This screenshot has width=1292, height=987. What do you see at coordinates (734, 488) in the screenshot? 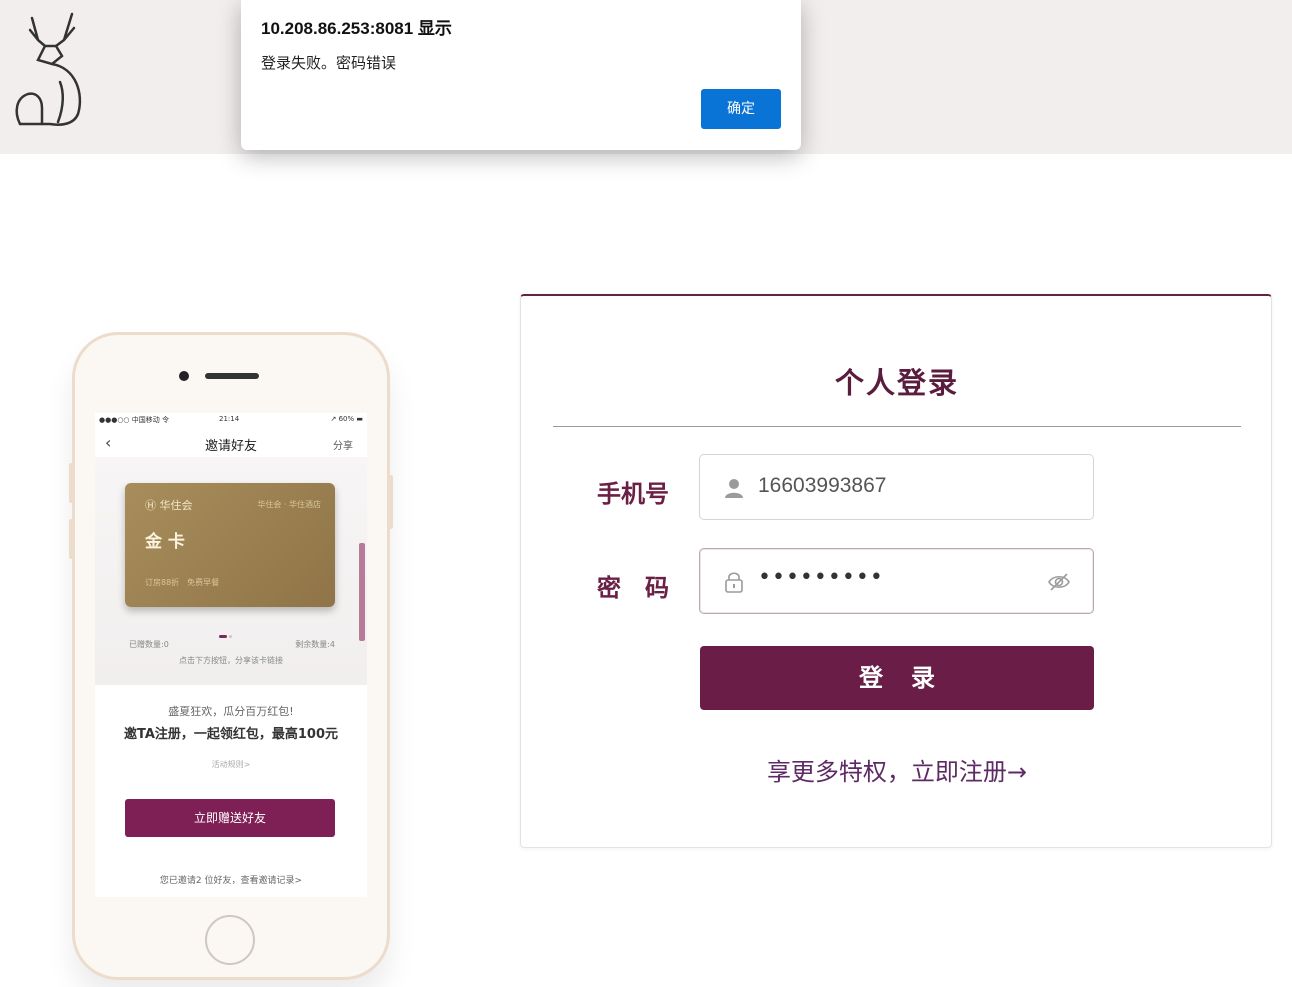
I see `user-icon` at bounding box center [734, 488].